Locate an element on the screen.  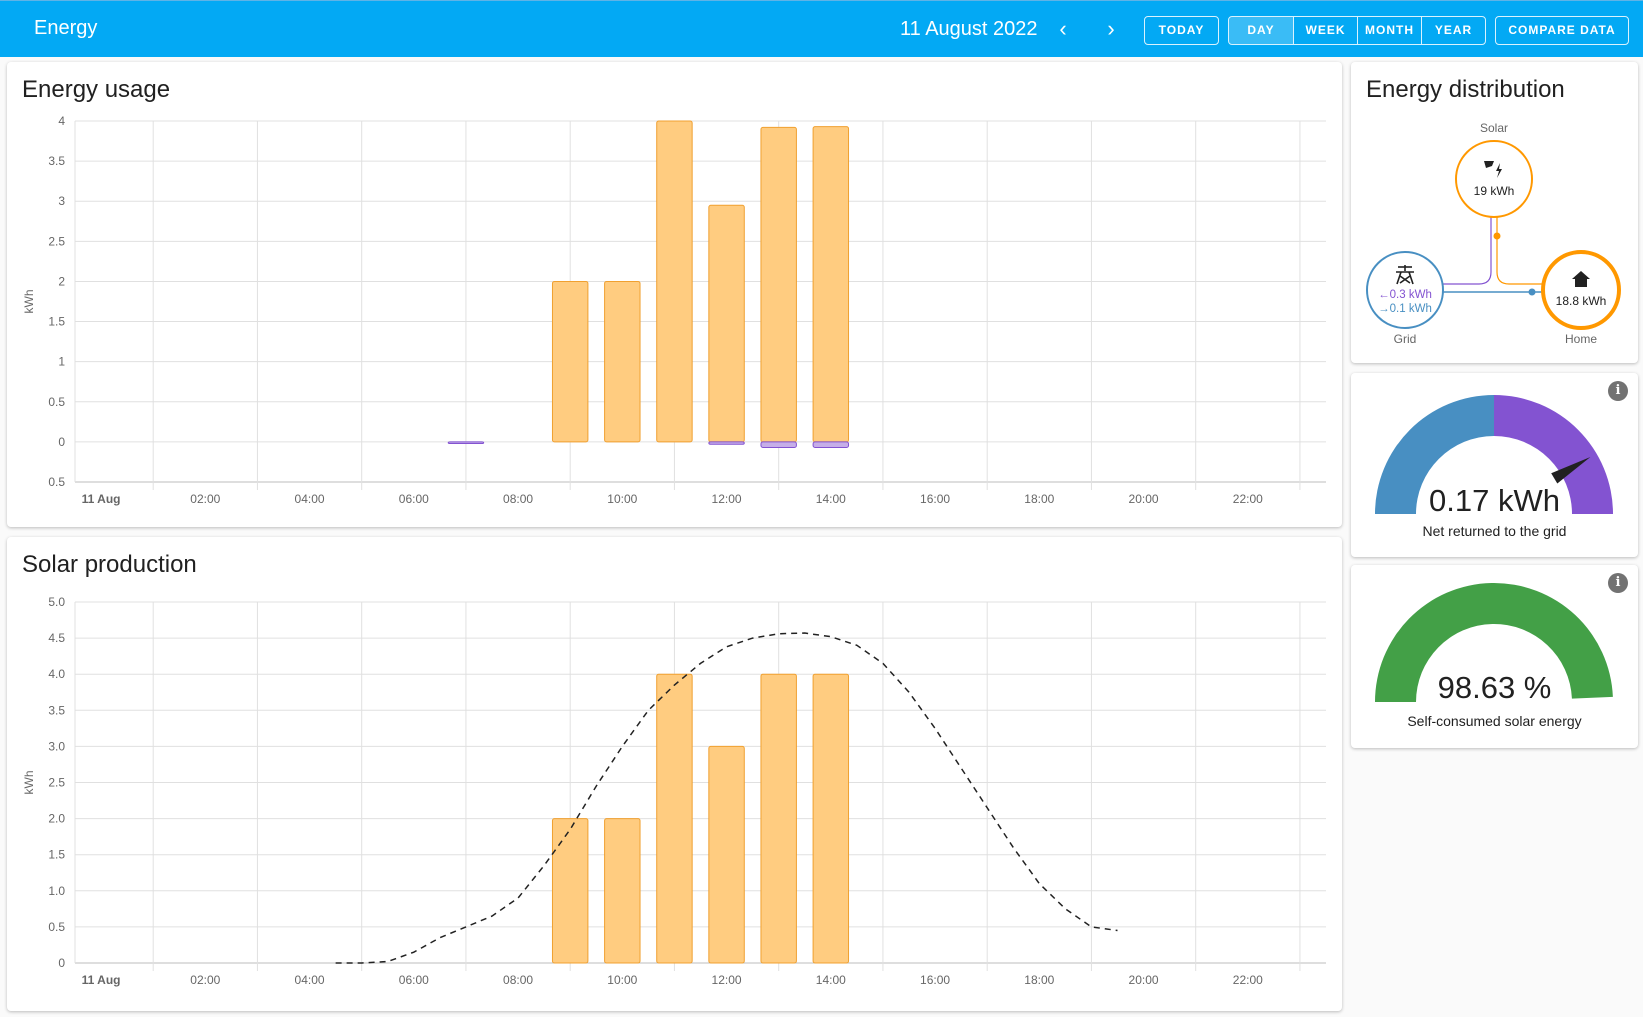
period-week-button: WEEK is located at coordinates (1325, 30).